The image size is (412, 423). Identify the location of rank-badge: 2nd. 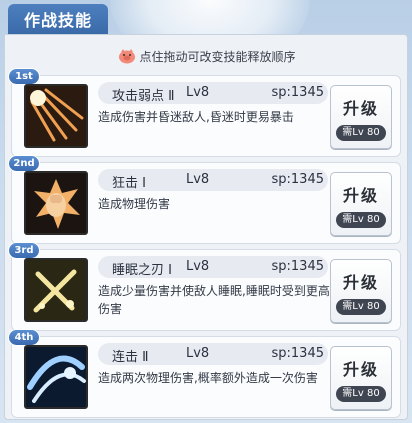
(24, 163).